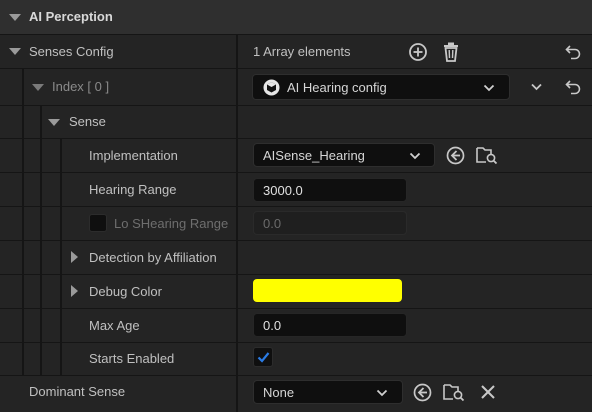 The image size is (592, 412). Describe the element at coordinates (77, 391) in the screenshot. I see `dominant-sense-label: Dominant Sense` at that location.